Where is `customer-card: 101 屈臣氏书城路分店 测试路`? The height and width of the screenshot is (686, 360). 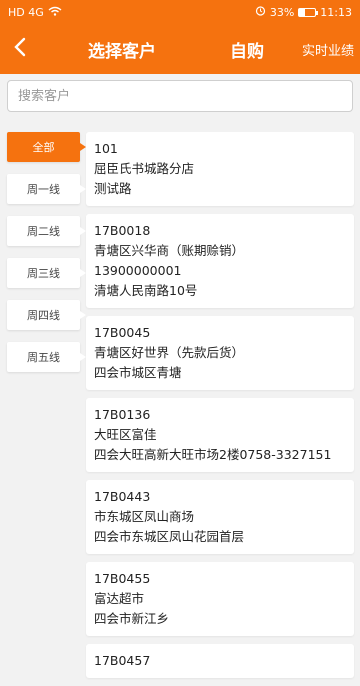 customer-card: 101 屈臣氏书城路分店 测试路 is located at coordinates (220, 169).